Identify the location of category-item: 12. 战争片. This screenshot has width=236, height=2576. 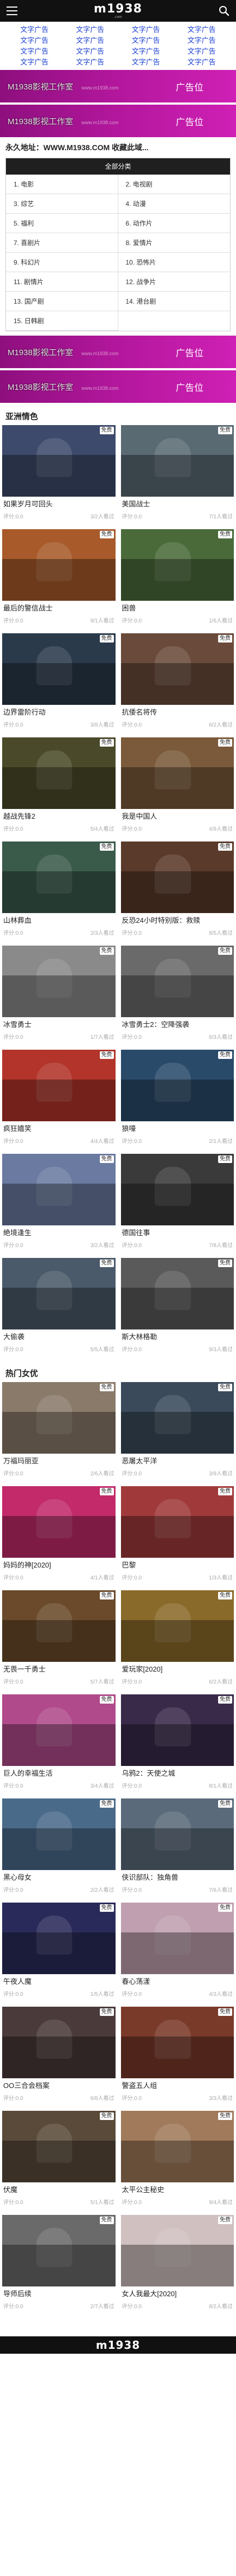
(174, 282).